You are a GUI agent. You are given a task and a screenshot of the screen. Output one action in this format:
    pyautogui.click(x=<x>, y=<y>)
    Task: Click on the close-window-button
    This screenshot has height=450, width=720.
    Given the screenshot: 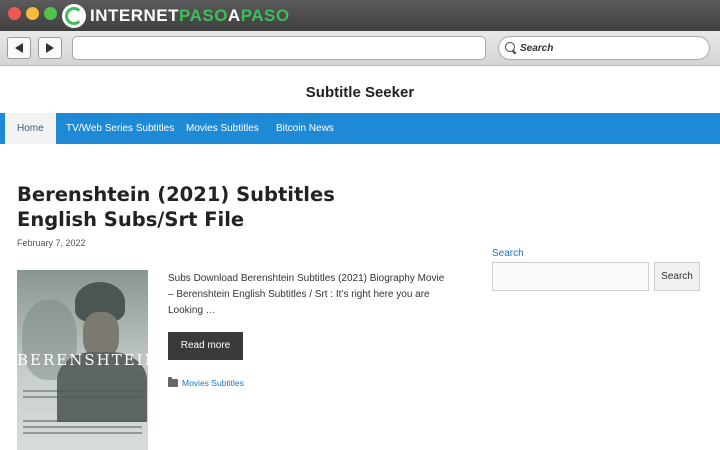 What is the action you would take?
    pyautogui.click(x=14, y=13)
    